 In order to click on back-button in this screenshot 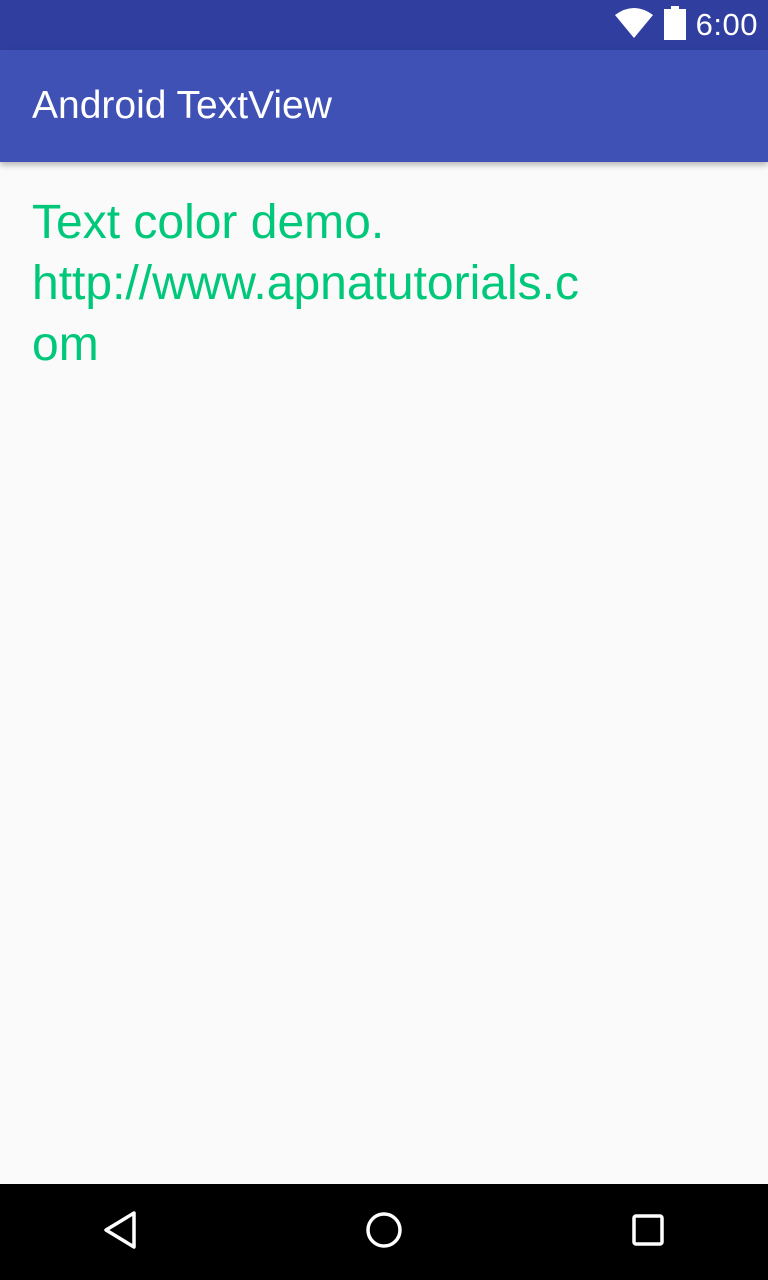, I will do `click(120, 1232)`.